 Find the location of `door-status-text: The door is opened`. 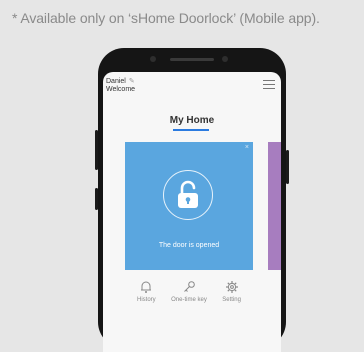

door-status-text: The door is opened is located at coordinates (189, 245).